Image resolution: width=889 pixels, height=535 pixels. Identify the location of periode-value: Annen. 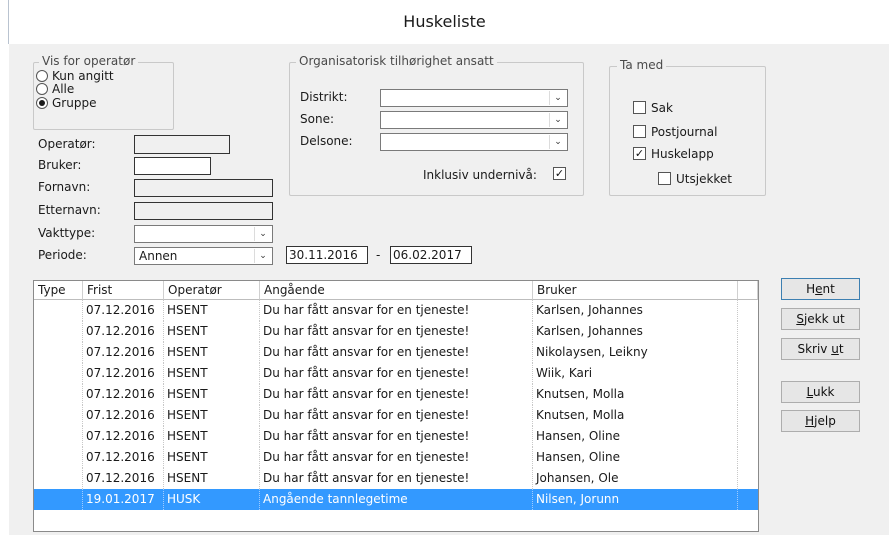
(158, 256).